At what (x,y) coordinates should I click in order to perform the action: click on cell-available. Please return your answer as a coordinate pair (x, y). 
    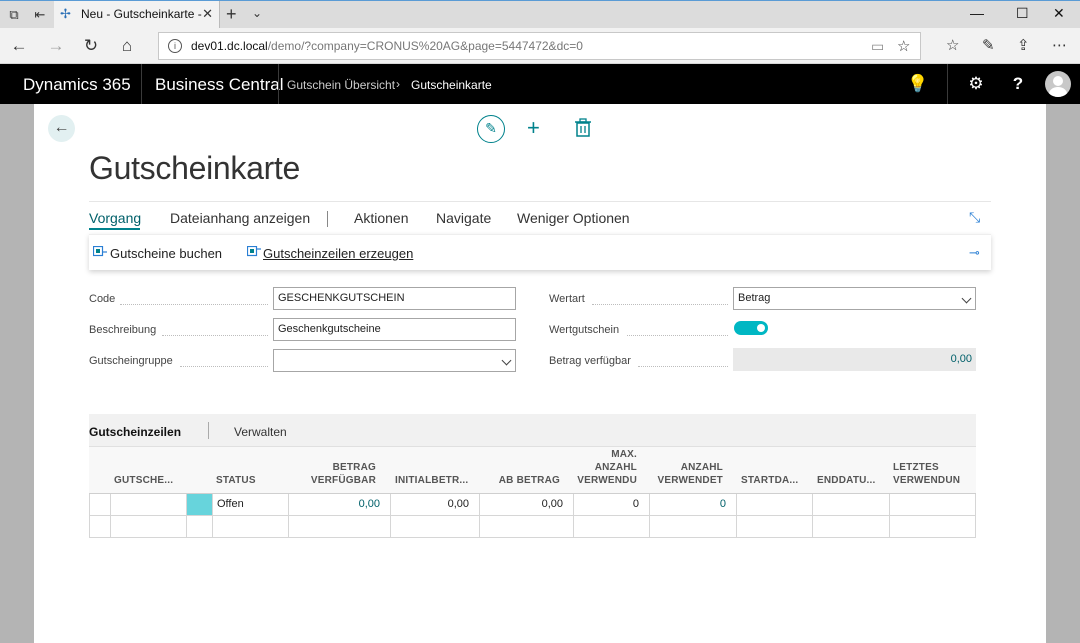
    Looking at the image, I should click on (340, 526).